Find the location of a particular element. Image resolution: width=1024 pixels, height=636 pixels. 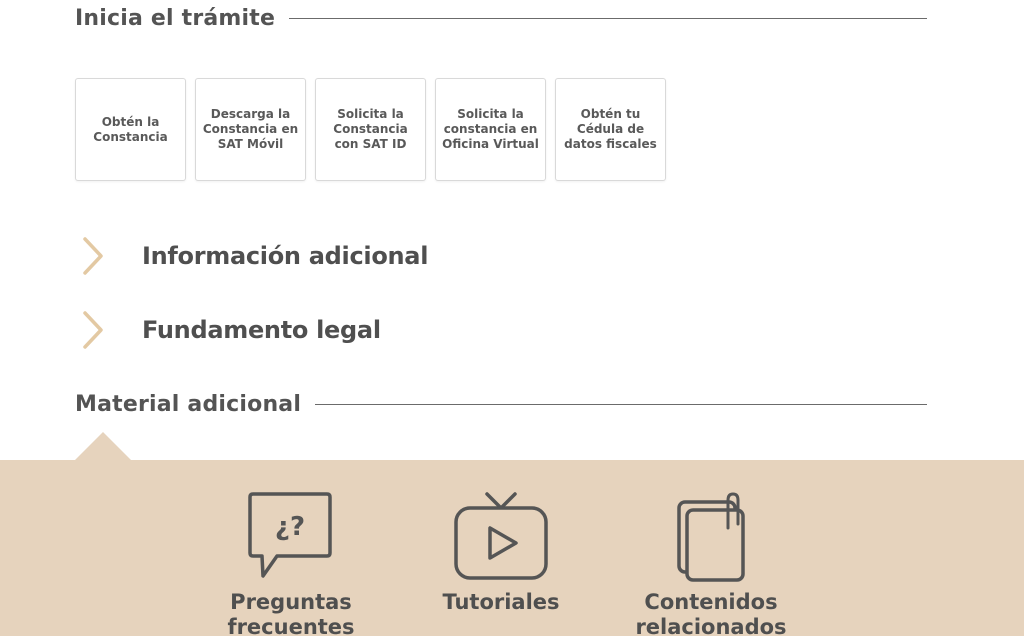

card-descarga-sat-movil: Descarga la Constancia en SAT Móvil is located at coordinates (250, 129).